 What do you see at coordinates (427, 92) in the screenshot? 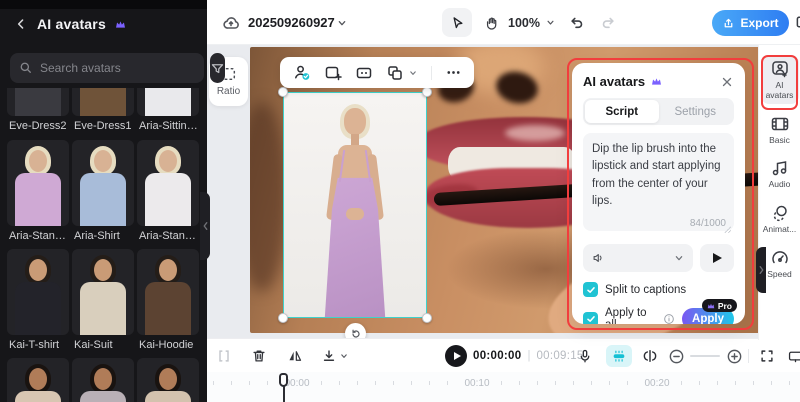
I see `selection-handle-top-right` at bounding box center [427, 92].